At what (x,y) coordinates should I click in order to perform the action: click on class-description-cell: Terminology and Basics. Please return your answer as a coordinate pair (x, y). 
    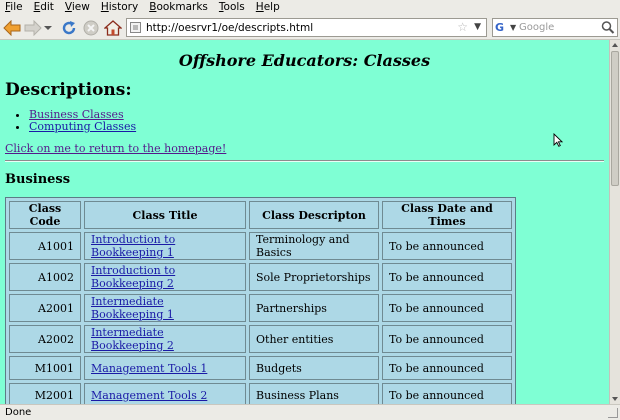
    Looking at the image, I should click on (314, 246).